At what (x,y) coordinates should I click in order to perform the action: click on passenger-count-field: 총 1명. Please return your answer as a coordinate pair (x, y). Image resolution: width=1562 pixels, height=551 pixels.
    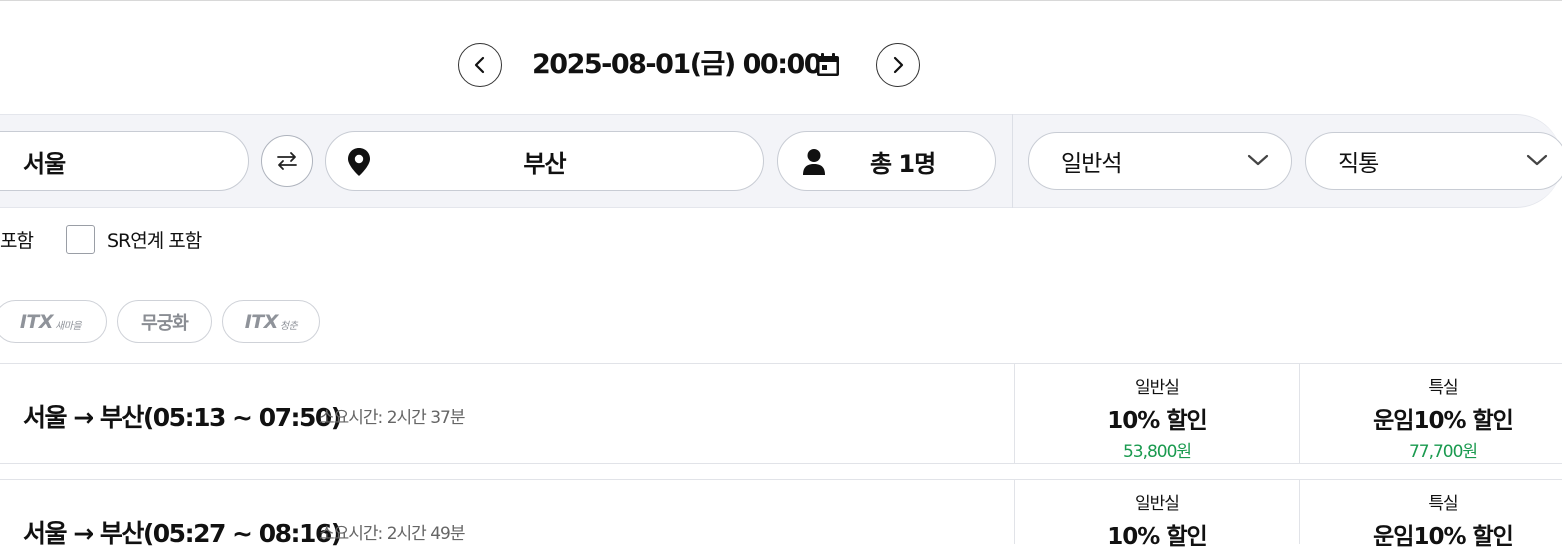
    Looking at the image, I should click on (886, 161).